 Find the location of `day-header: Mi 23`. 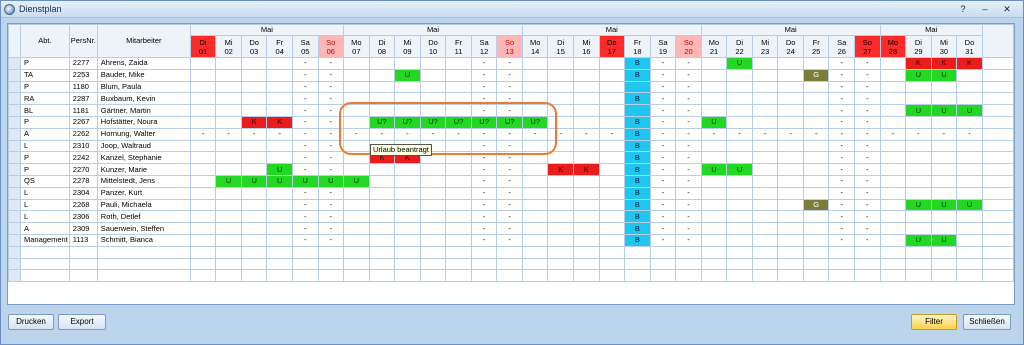

day-header: Mi 23 is located at coordinates (765, 46).